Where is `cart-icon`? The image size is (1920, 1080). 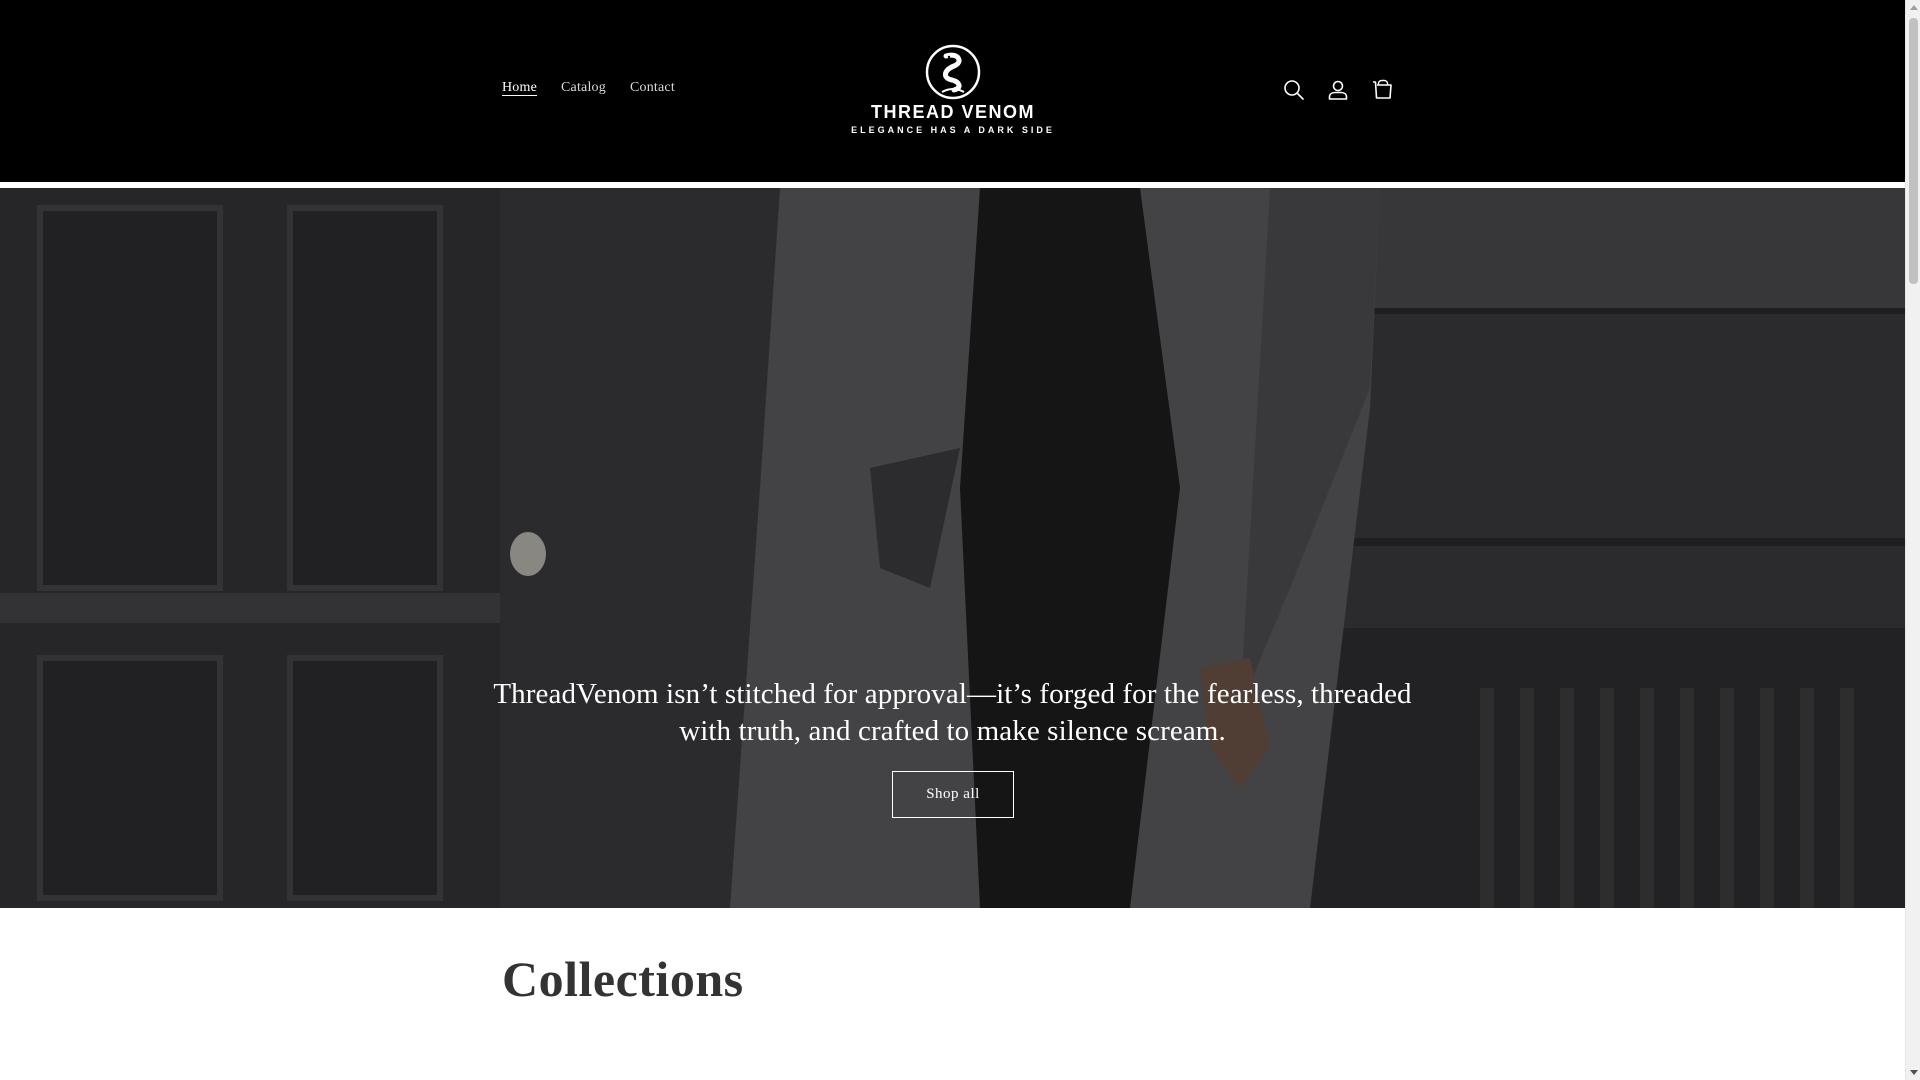 cart-icon is located at coordinates (1382, 90).